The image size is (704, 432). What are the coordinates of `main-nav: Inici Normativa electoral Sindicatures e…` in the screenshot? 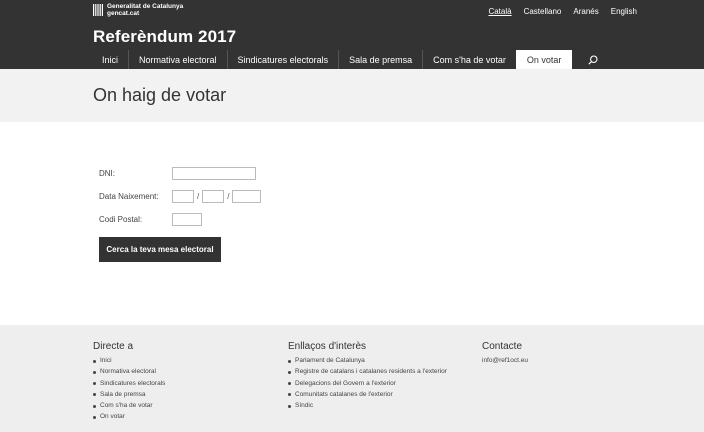 It's located at (351, 59).